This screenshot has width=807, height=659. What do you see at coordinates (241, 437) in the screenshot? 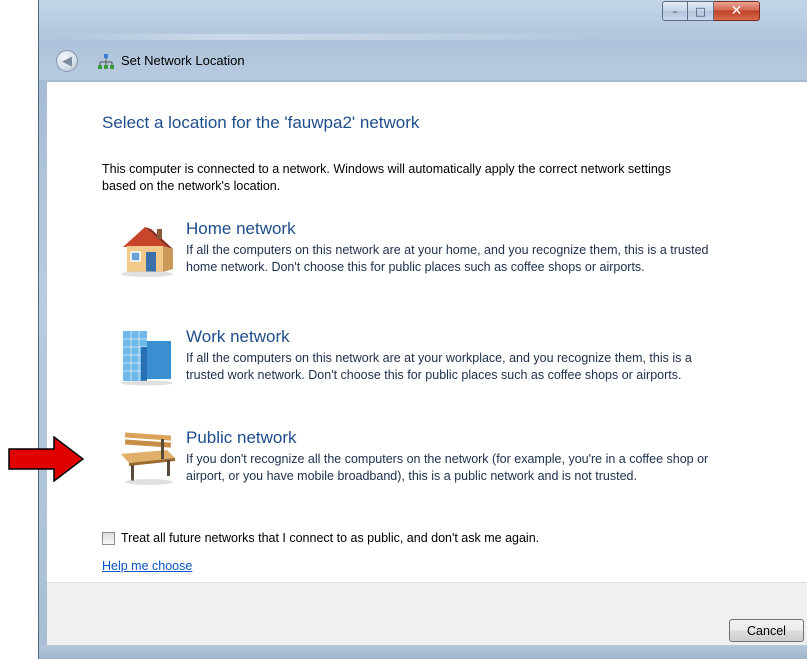
I see `public-network-title: Public network` at bounding box center [241, 437].